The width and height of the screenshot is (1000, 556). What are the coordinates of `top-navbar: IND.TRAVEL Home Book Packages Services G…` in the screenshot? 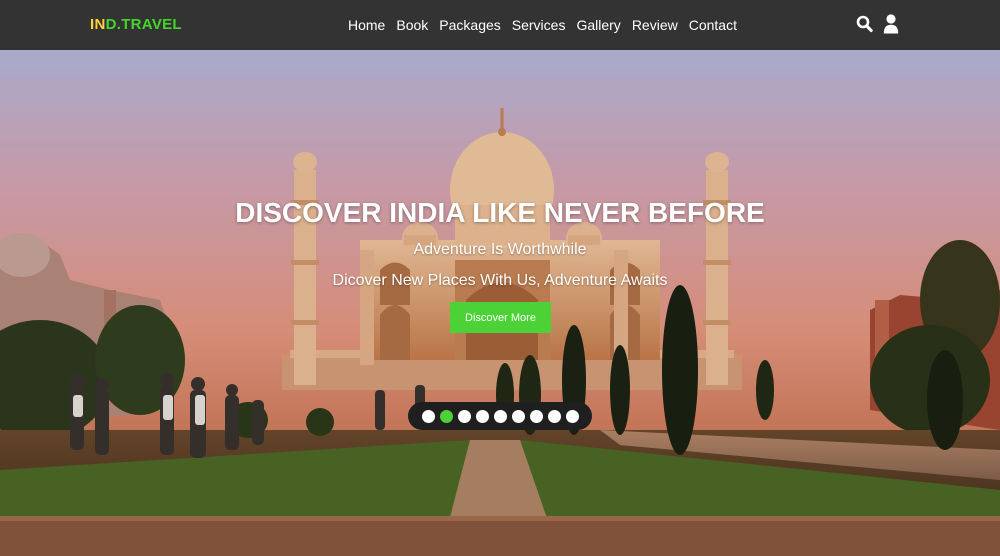 It's located at (500, 25).